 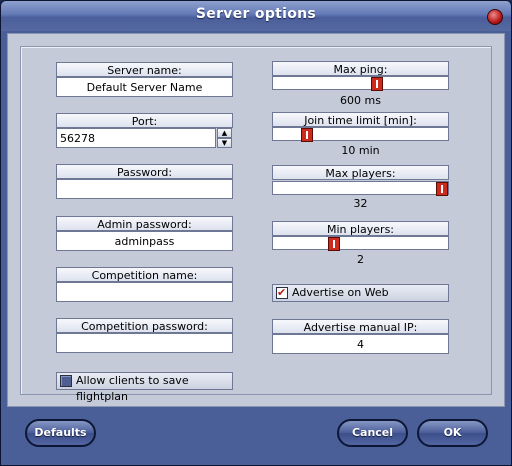 I want to click on join-time-slider, so click(x=360, y=134).